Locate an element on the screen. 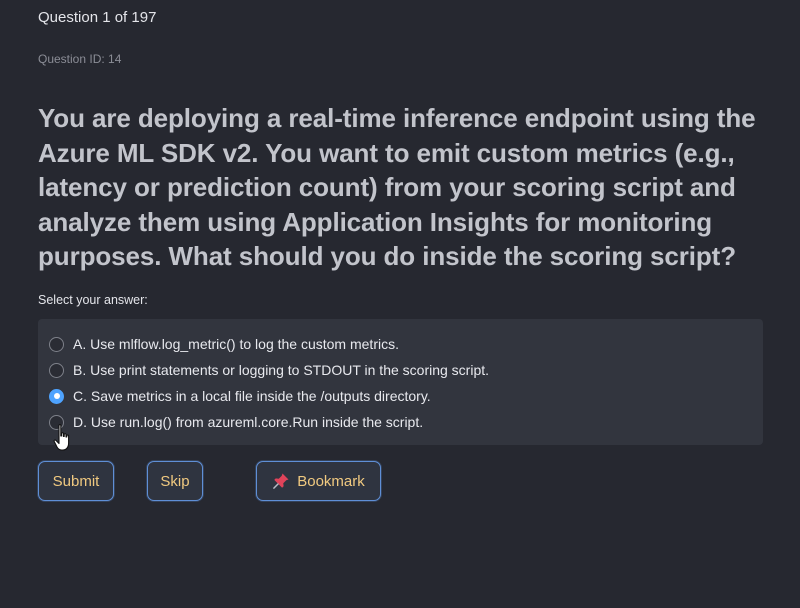 The height and width of the screenshot is (608, 800). radio-d is located at coordinates (56, 422).